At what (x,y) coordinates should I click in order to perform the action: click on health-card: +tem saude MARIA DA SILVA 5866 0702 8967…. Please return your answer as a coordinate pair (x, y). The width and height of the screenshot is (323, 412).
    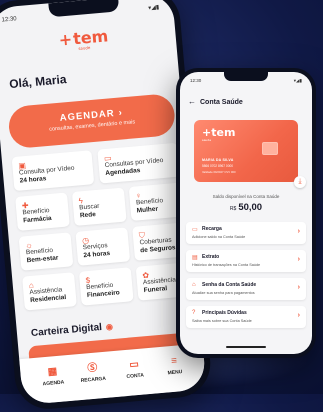
    Looking at the image, I should click on (246, 151).